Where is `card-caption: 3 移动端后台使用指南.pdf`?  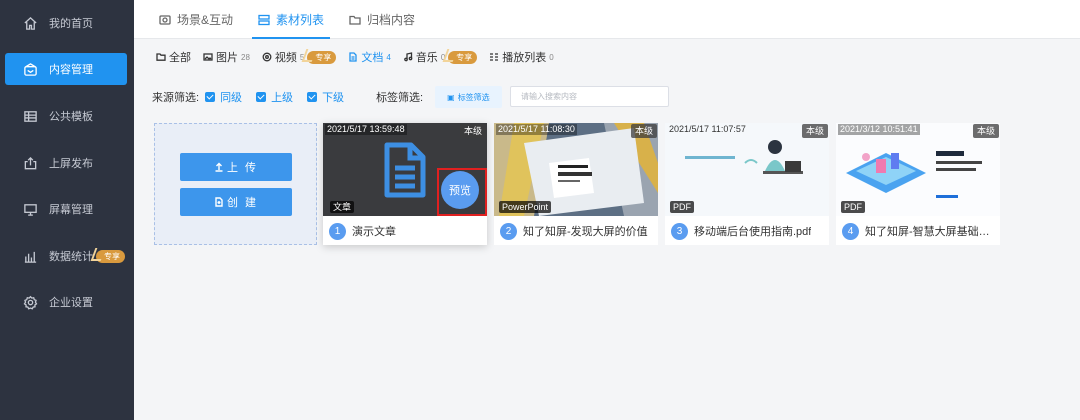 card-caption: 3 移动端后台使用指南.pdf is located at coordinates (748, 231).